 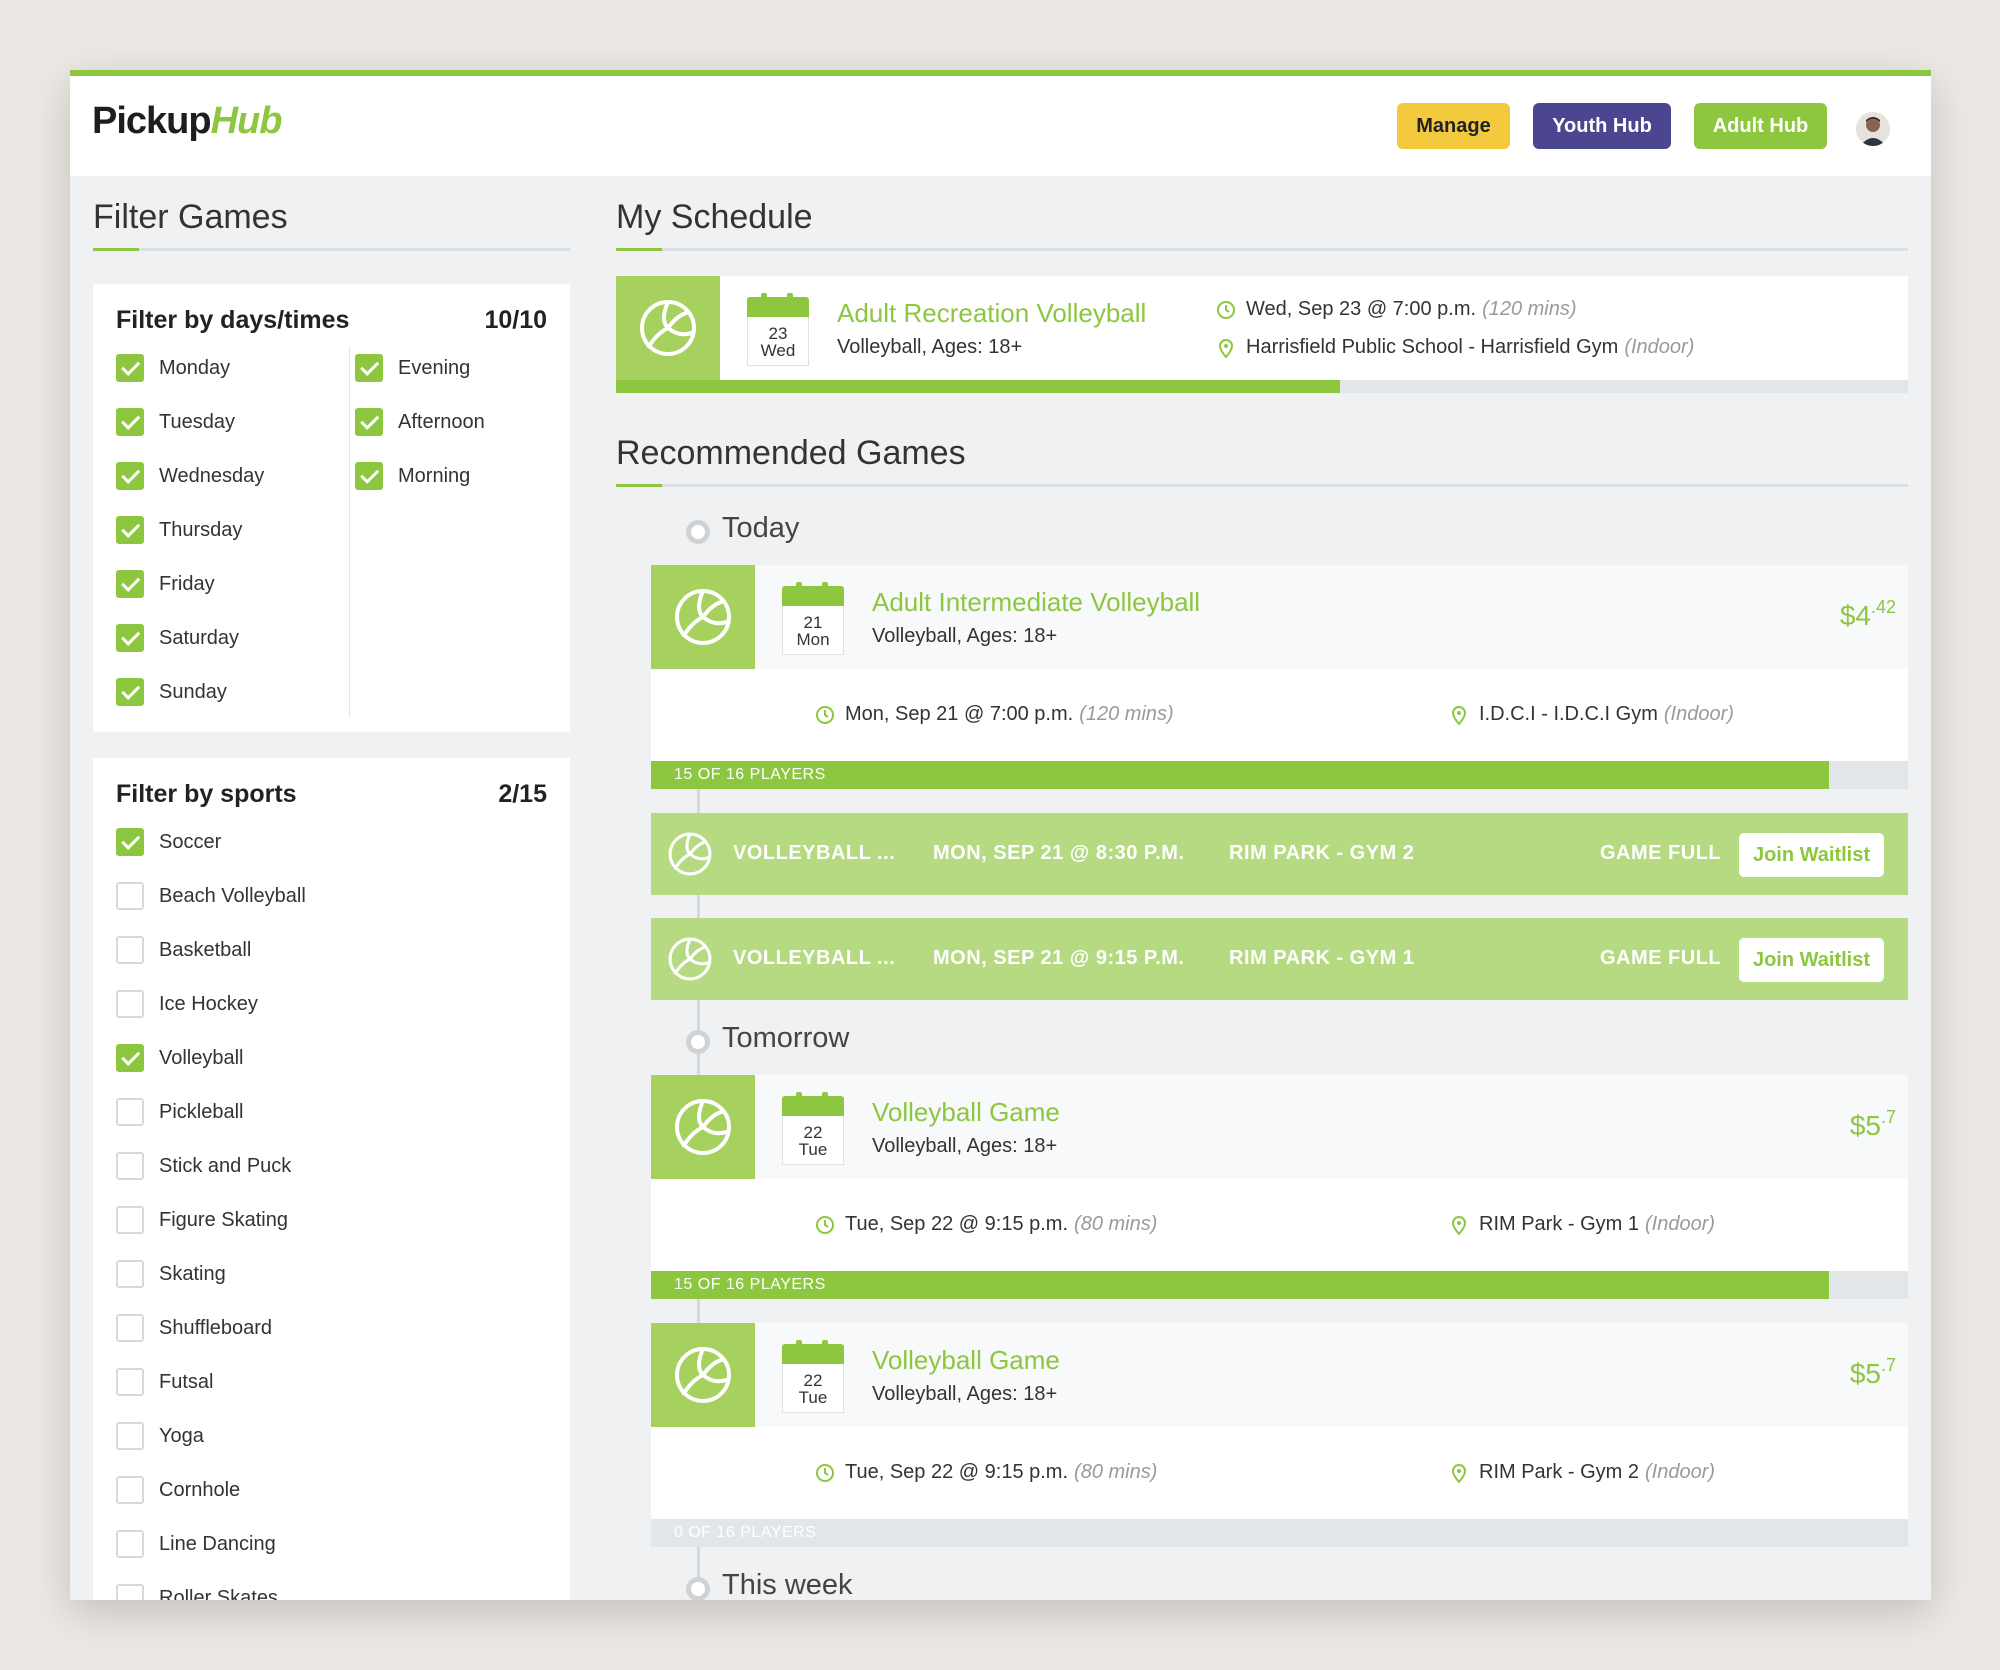 What do you see at coordinates (1602, 126) in the screenshot?
I see `youth-hub-button: Youth Hub` at bounding box center [1602, 126].